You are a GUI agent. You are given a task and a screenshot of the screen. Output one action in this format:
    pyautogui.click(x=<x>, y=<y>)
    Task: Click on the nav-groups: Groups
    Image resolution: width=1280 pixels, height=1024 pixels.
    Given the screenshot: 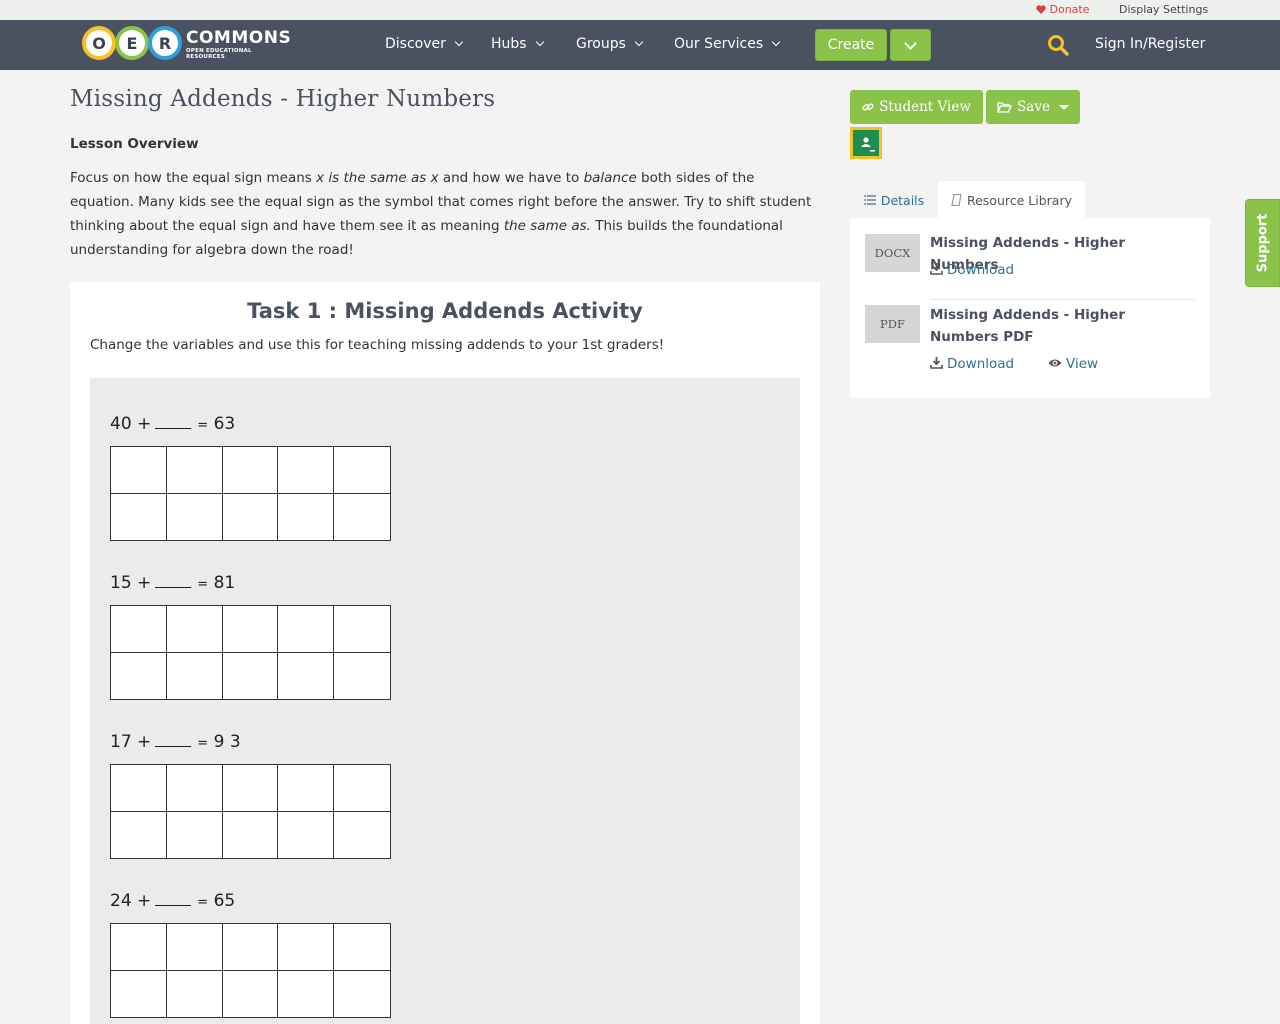 What is the action you would take?
    pyautogui.click(x=610, y=44)
    